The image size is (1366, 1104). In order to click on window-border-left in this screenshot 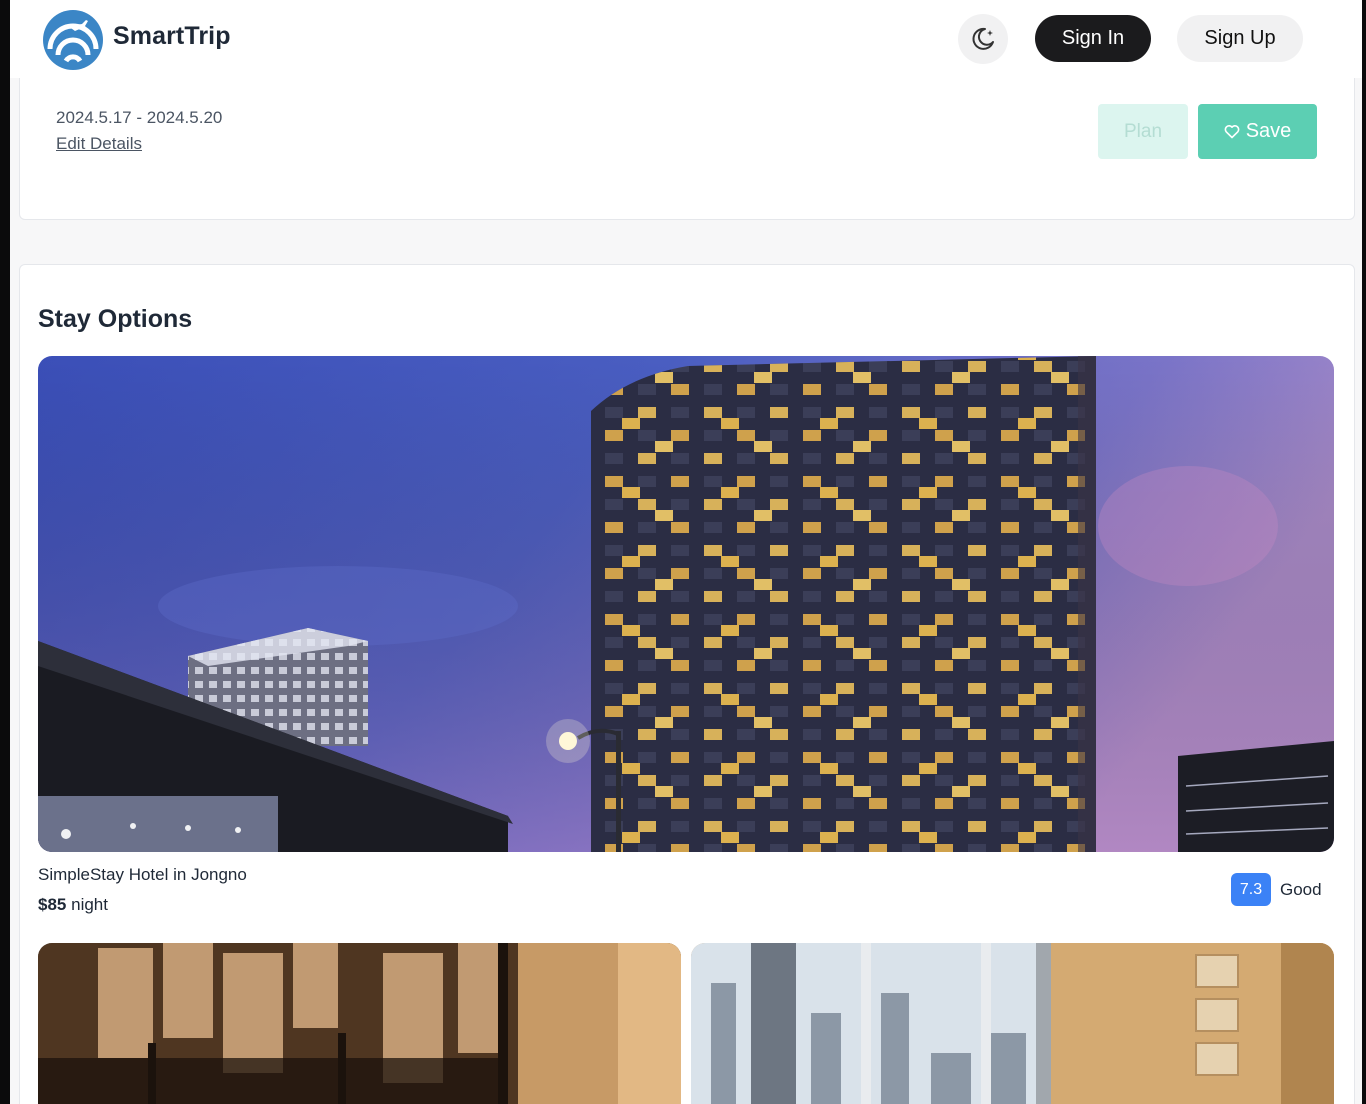, I will do `click(5, 552)`.